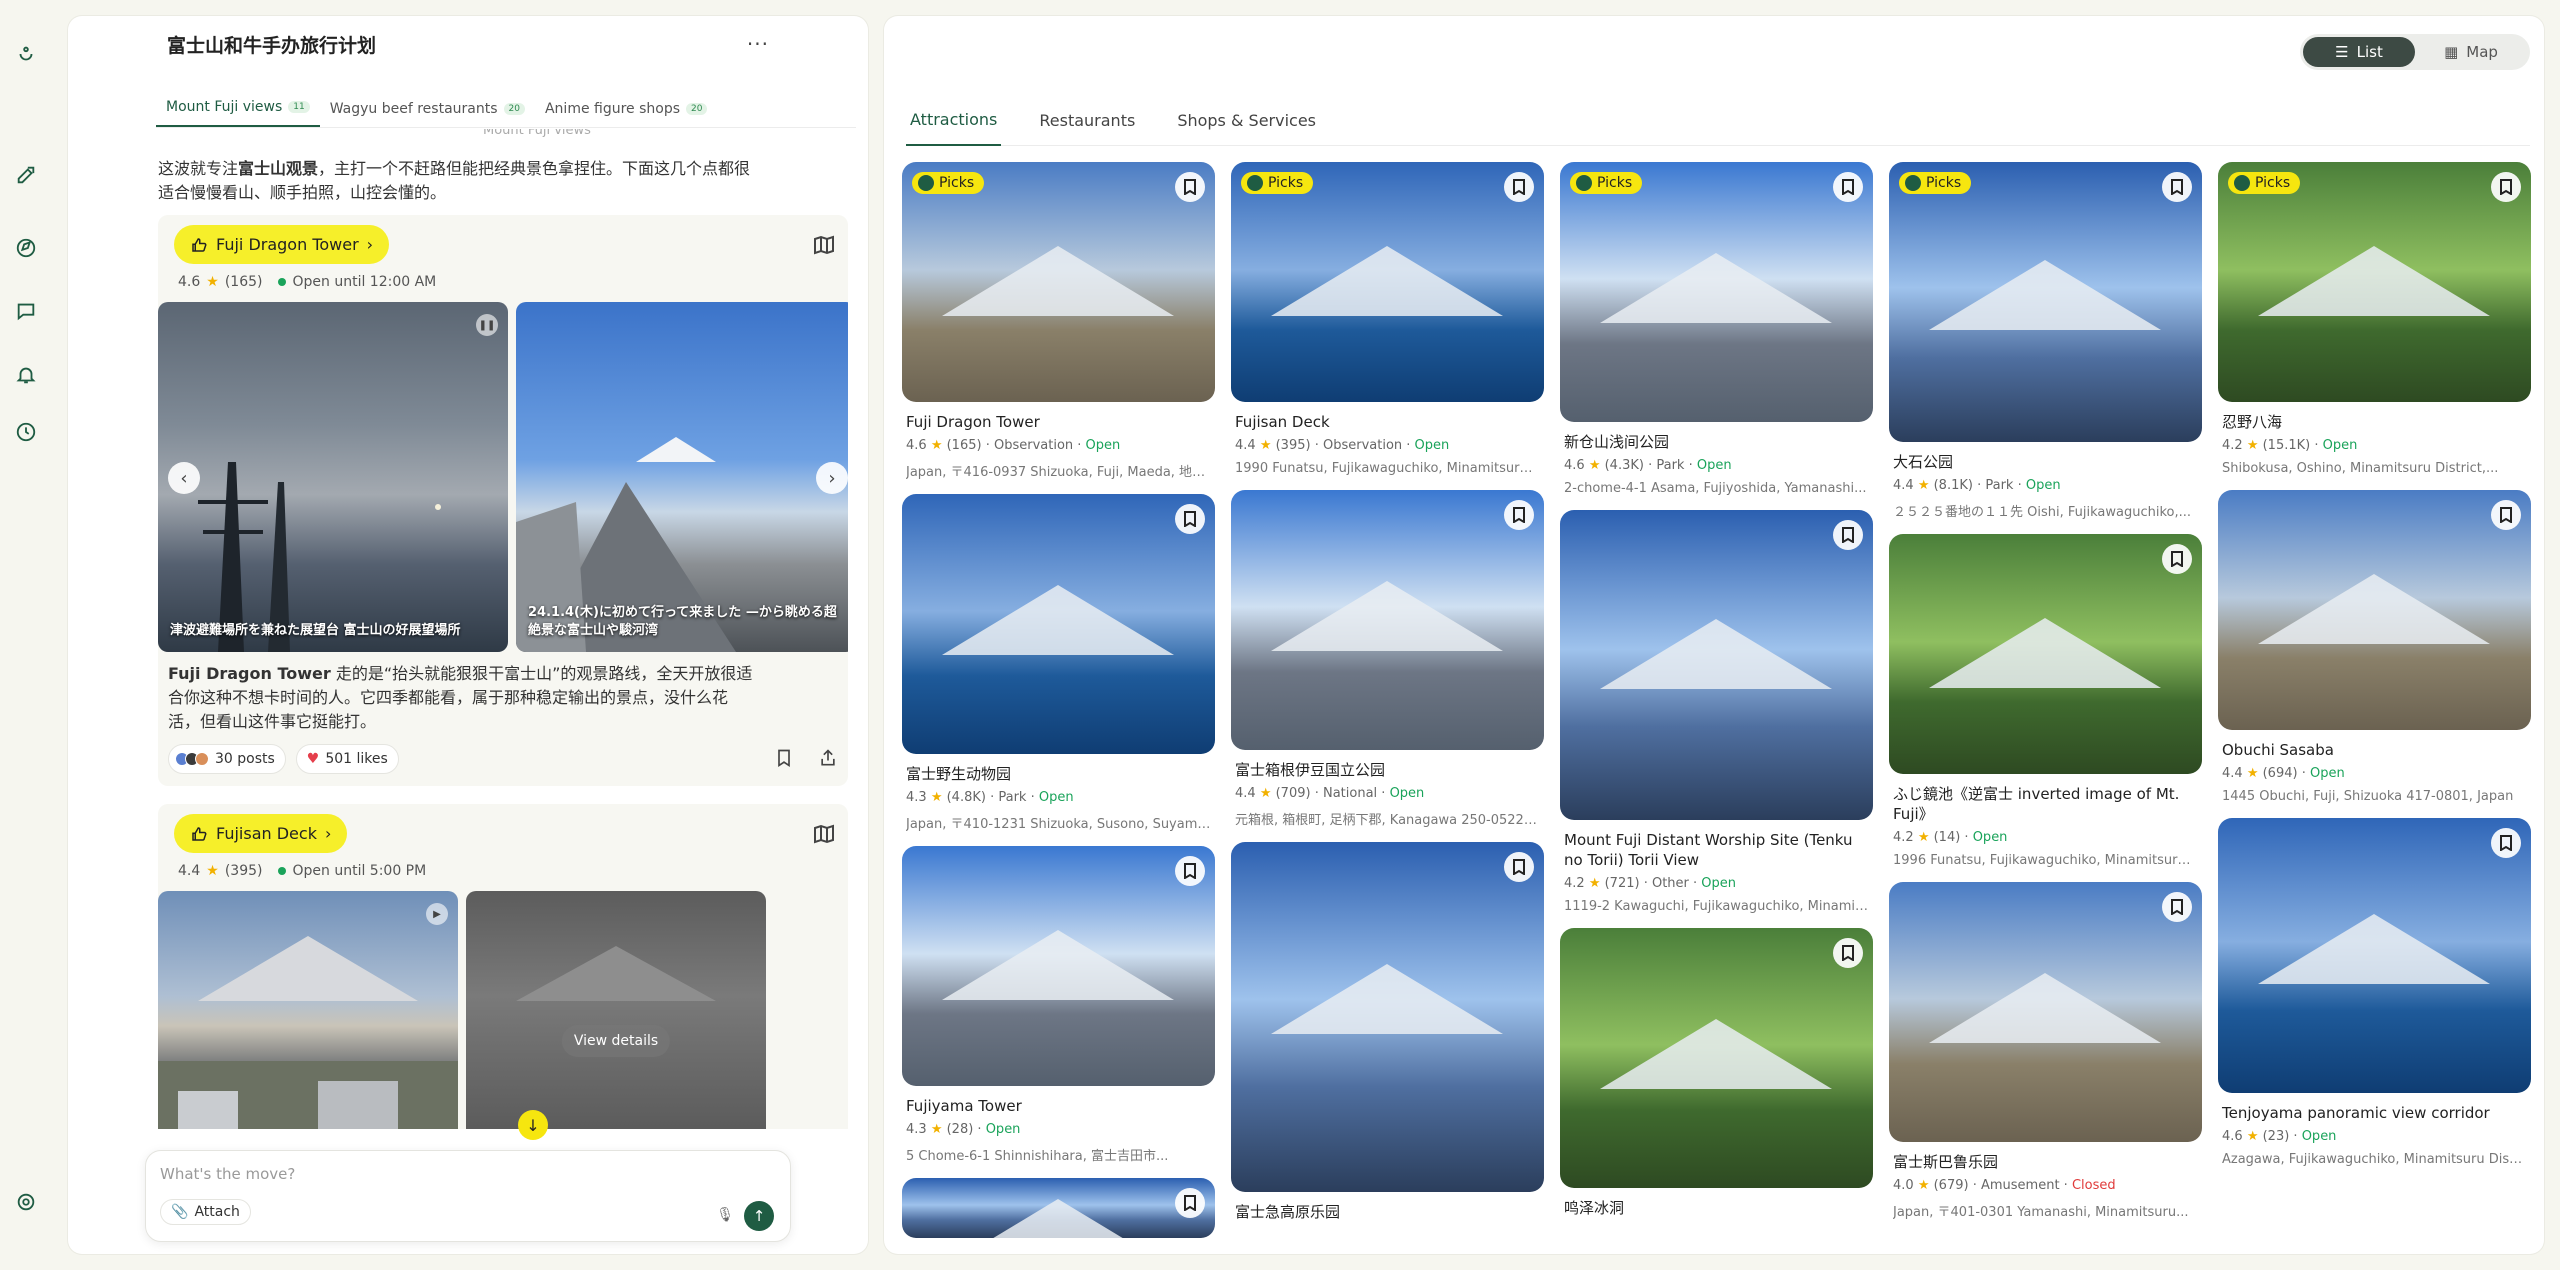  Describe the element at coordinates (261, 833) in the screenshot. I see `place-pill-button: Fujisan Deck ›` at that location.